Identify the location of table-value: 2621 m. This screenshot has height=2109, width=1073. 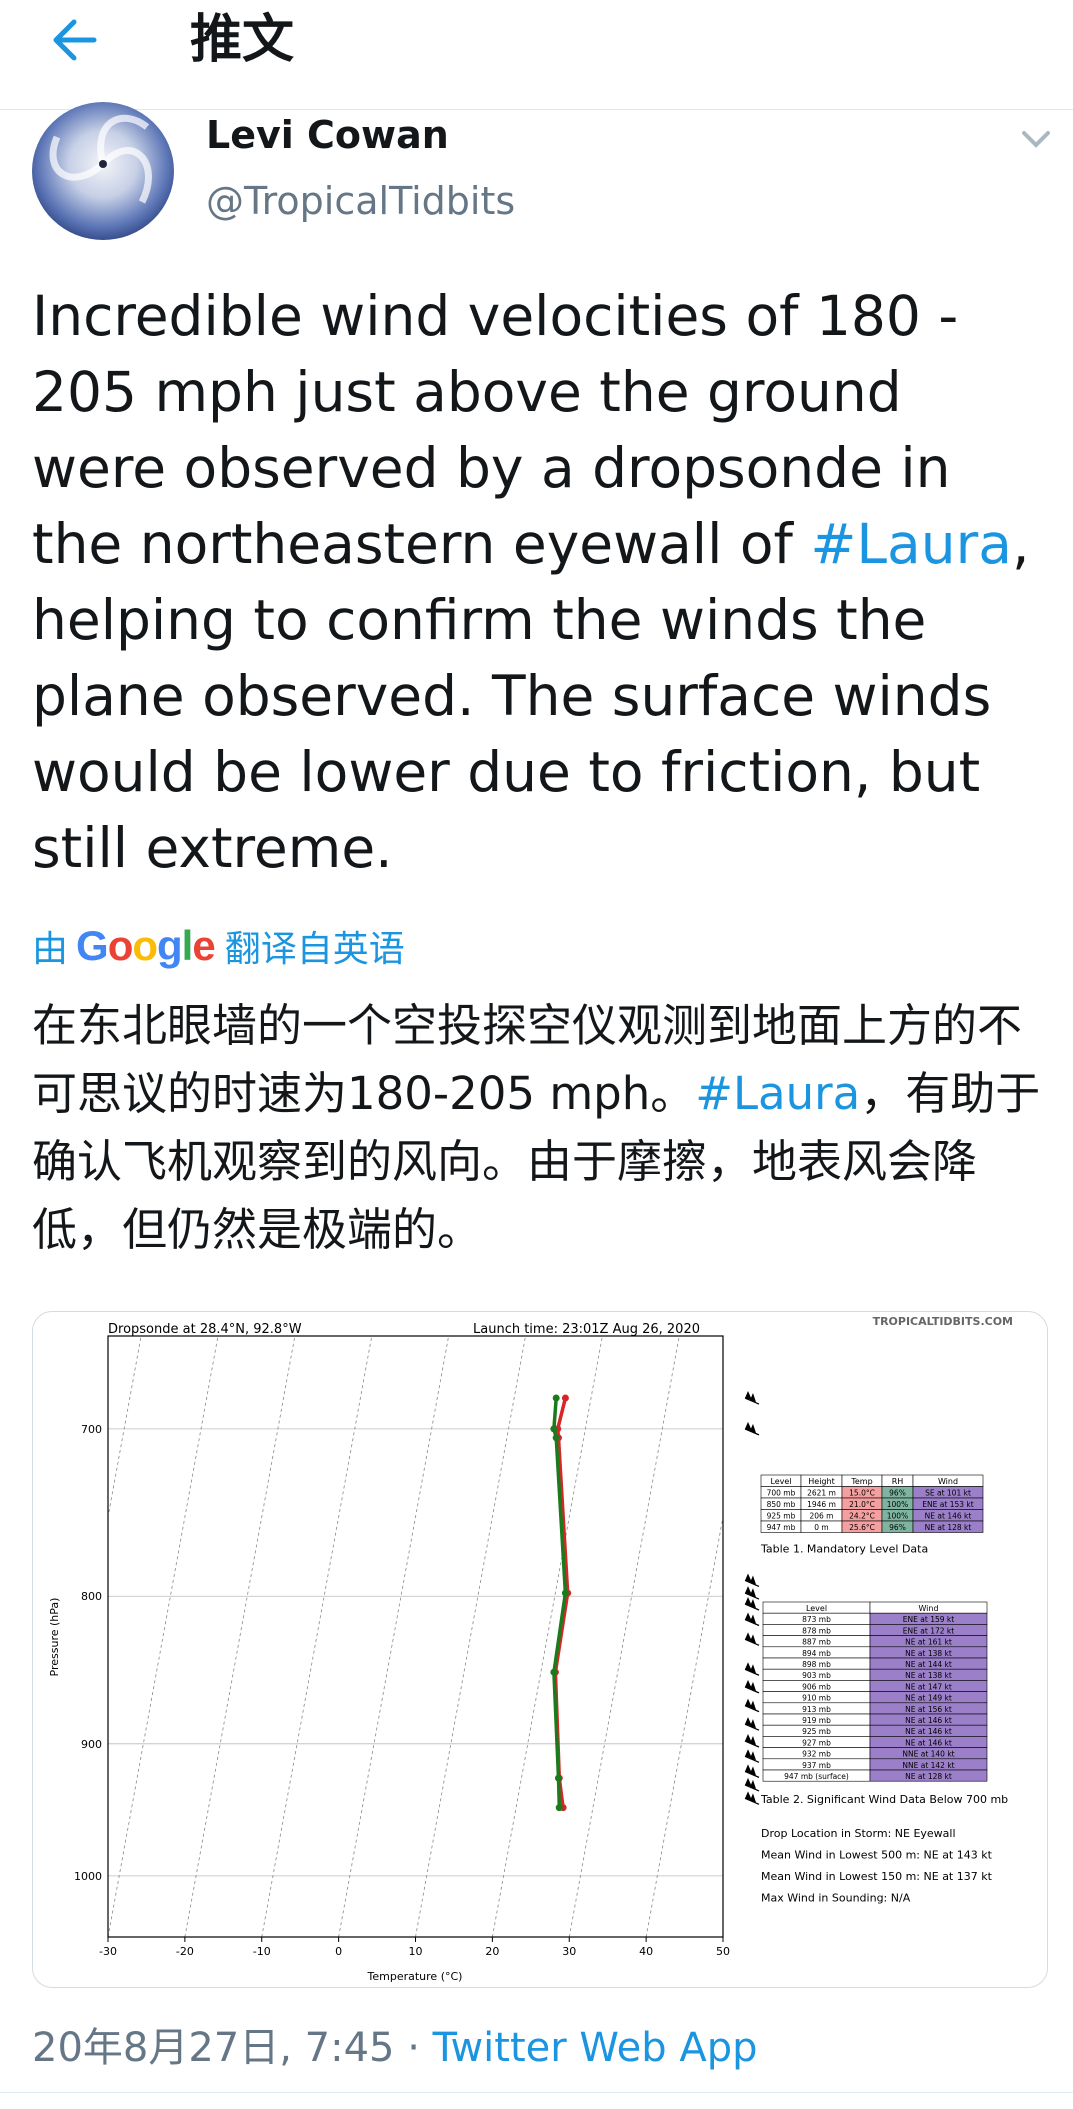
(821, 1493).